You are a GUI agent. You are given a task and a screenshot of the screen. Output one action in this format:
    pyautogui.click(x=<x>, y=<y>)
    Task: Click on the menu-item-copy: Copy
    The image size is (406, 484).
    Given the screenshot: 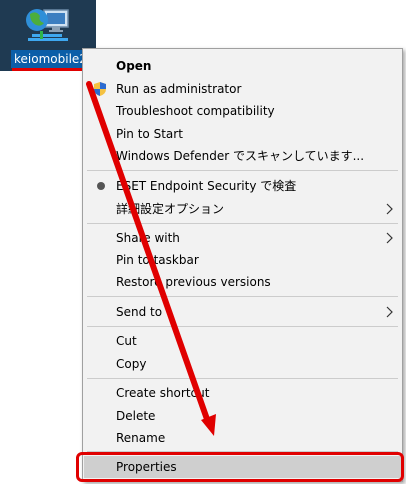 What is the action you would take?
    pyautogui.click(x=242, y=364)
    